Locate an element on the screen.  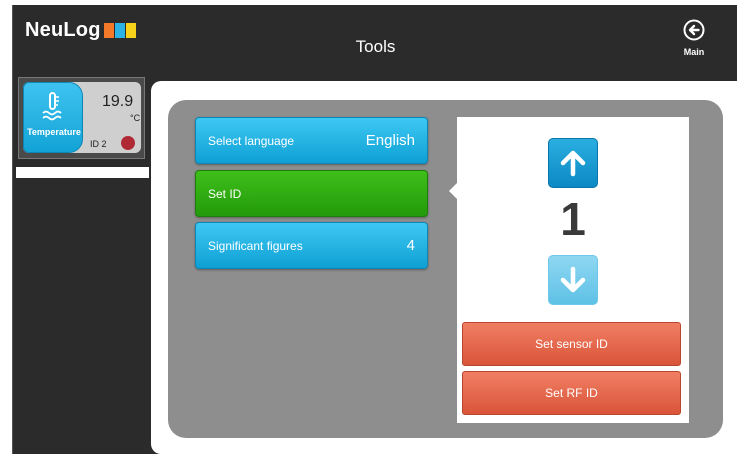
panel-pointer is located at coordinates (453, 191).